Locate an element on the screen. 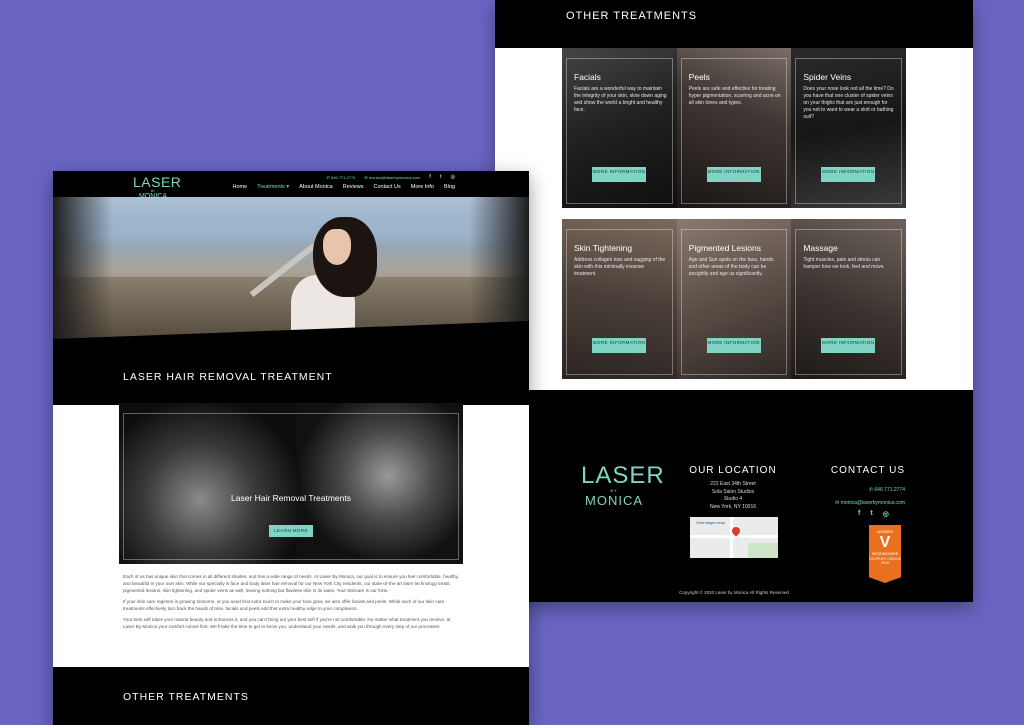 This screenshot has height=725, width=1024. address-line: 222 East 34th Street is located at coordinates (733, 484).